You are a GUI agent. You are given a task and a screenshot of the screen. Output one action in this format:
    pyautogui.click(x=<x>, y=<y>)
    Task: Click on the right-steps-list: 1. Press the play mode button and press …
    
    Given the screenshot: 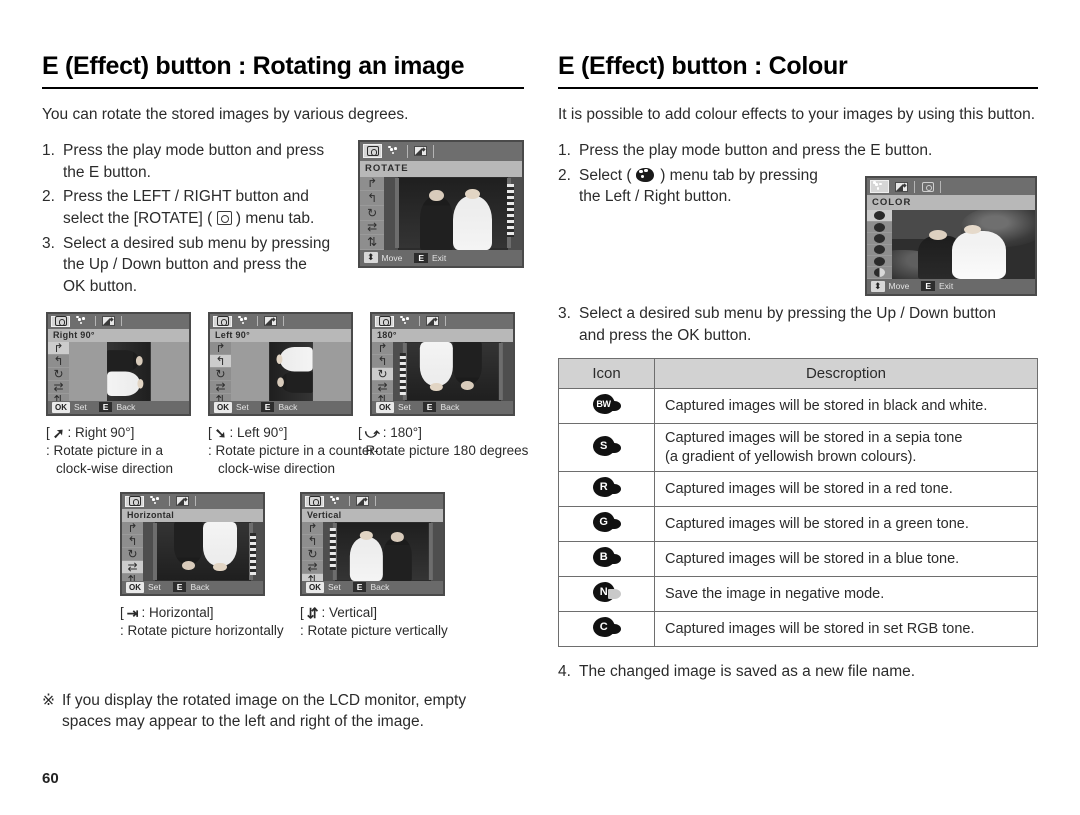 What is the action you would take?
    pyautogui.click(x=745, y=174)
    